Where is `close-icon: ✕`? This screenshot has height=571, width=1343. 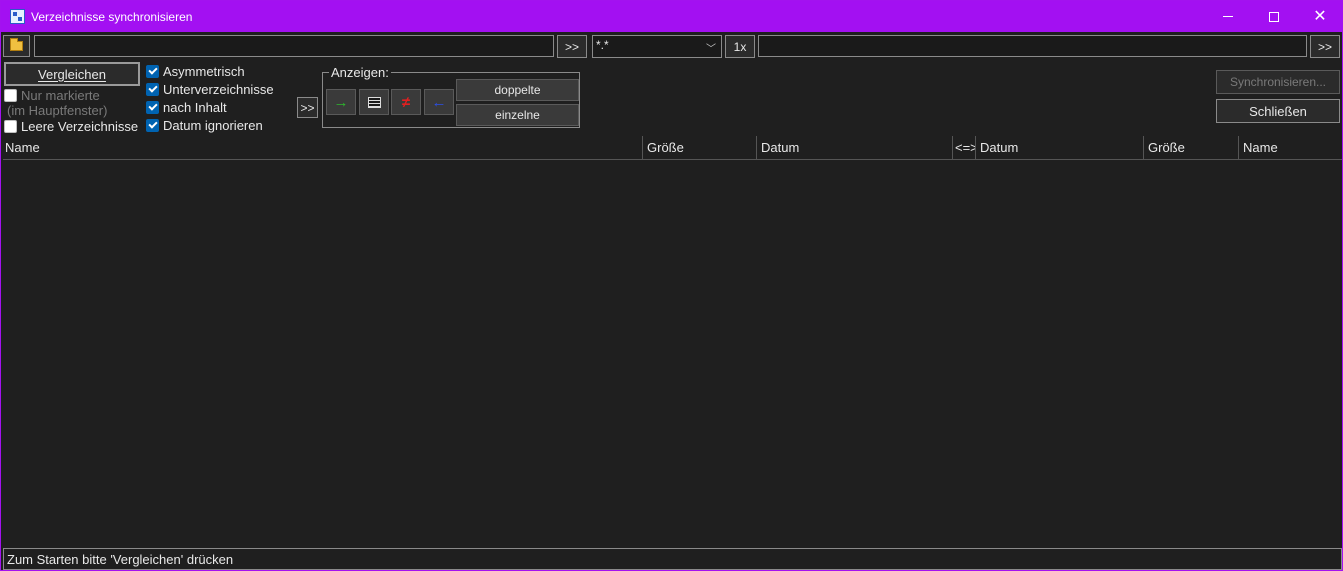
close-icon: ✕ is located at coordinates (1320, 16).